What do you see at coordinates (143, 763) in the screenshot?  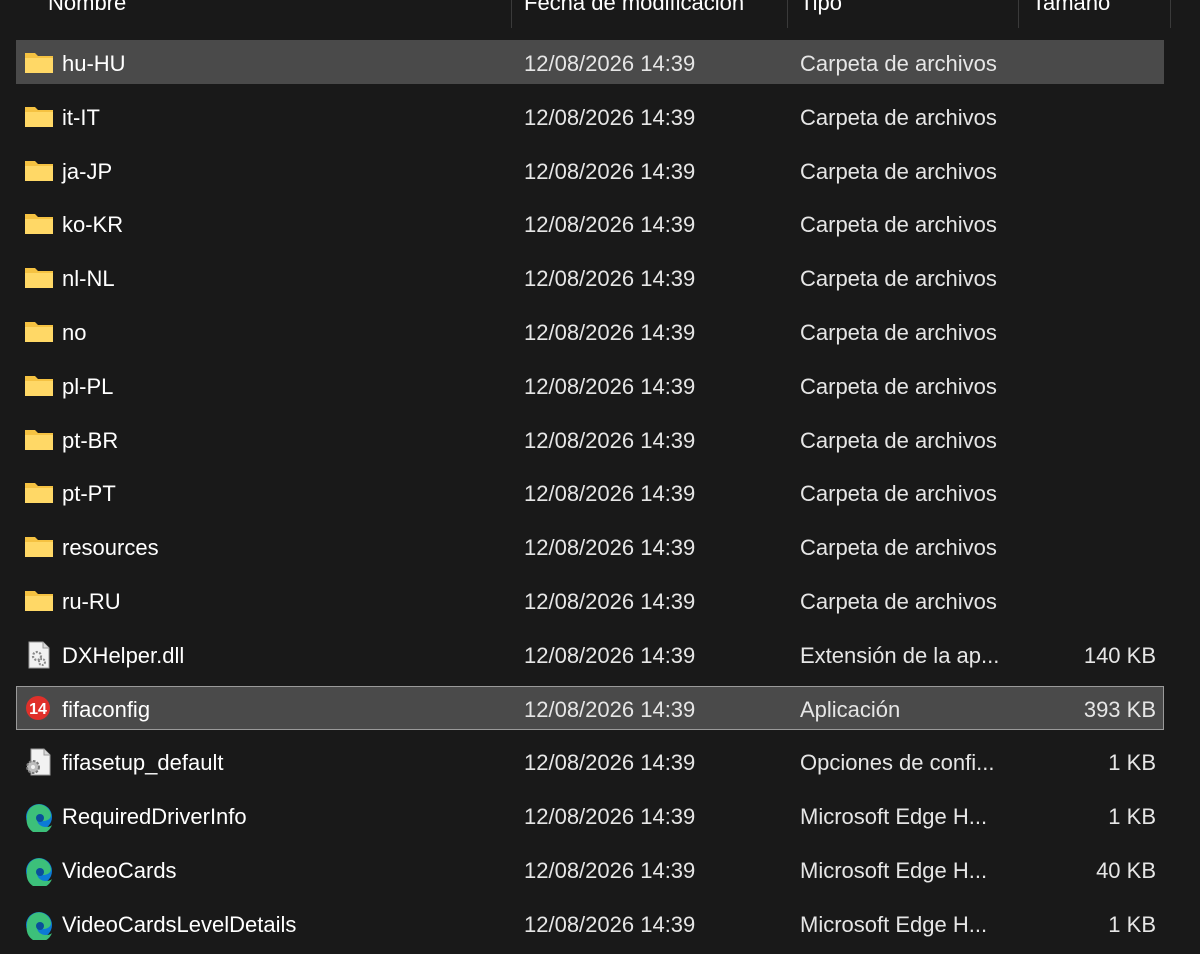 I see `file-name: fifasetup_default` at bounding box center [143, 763].